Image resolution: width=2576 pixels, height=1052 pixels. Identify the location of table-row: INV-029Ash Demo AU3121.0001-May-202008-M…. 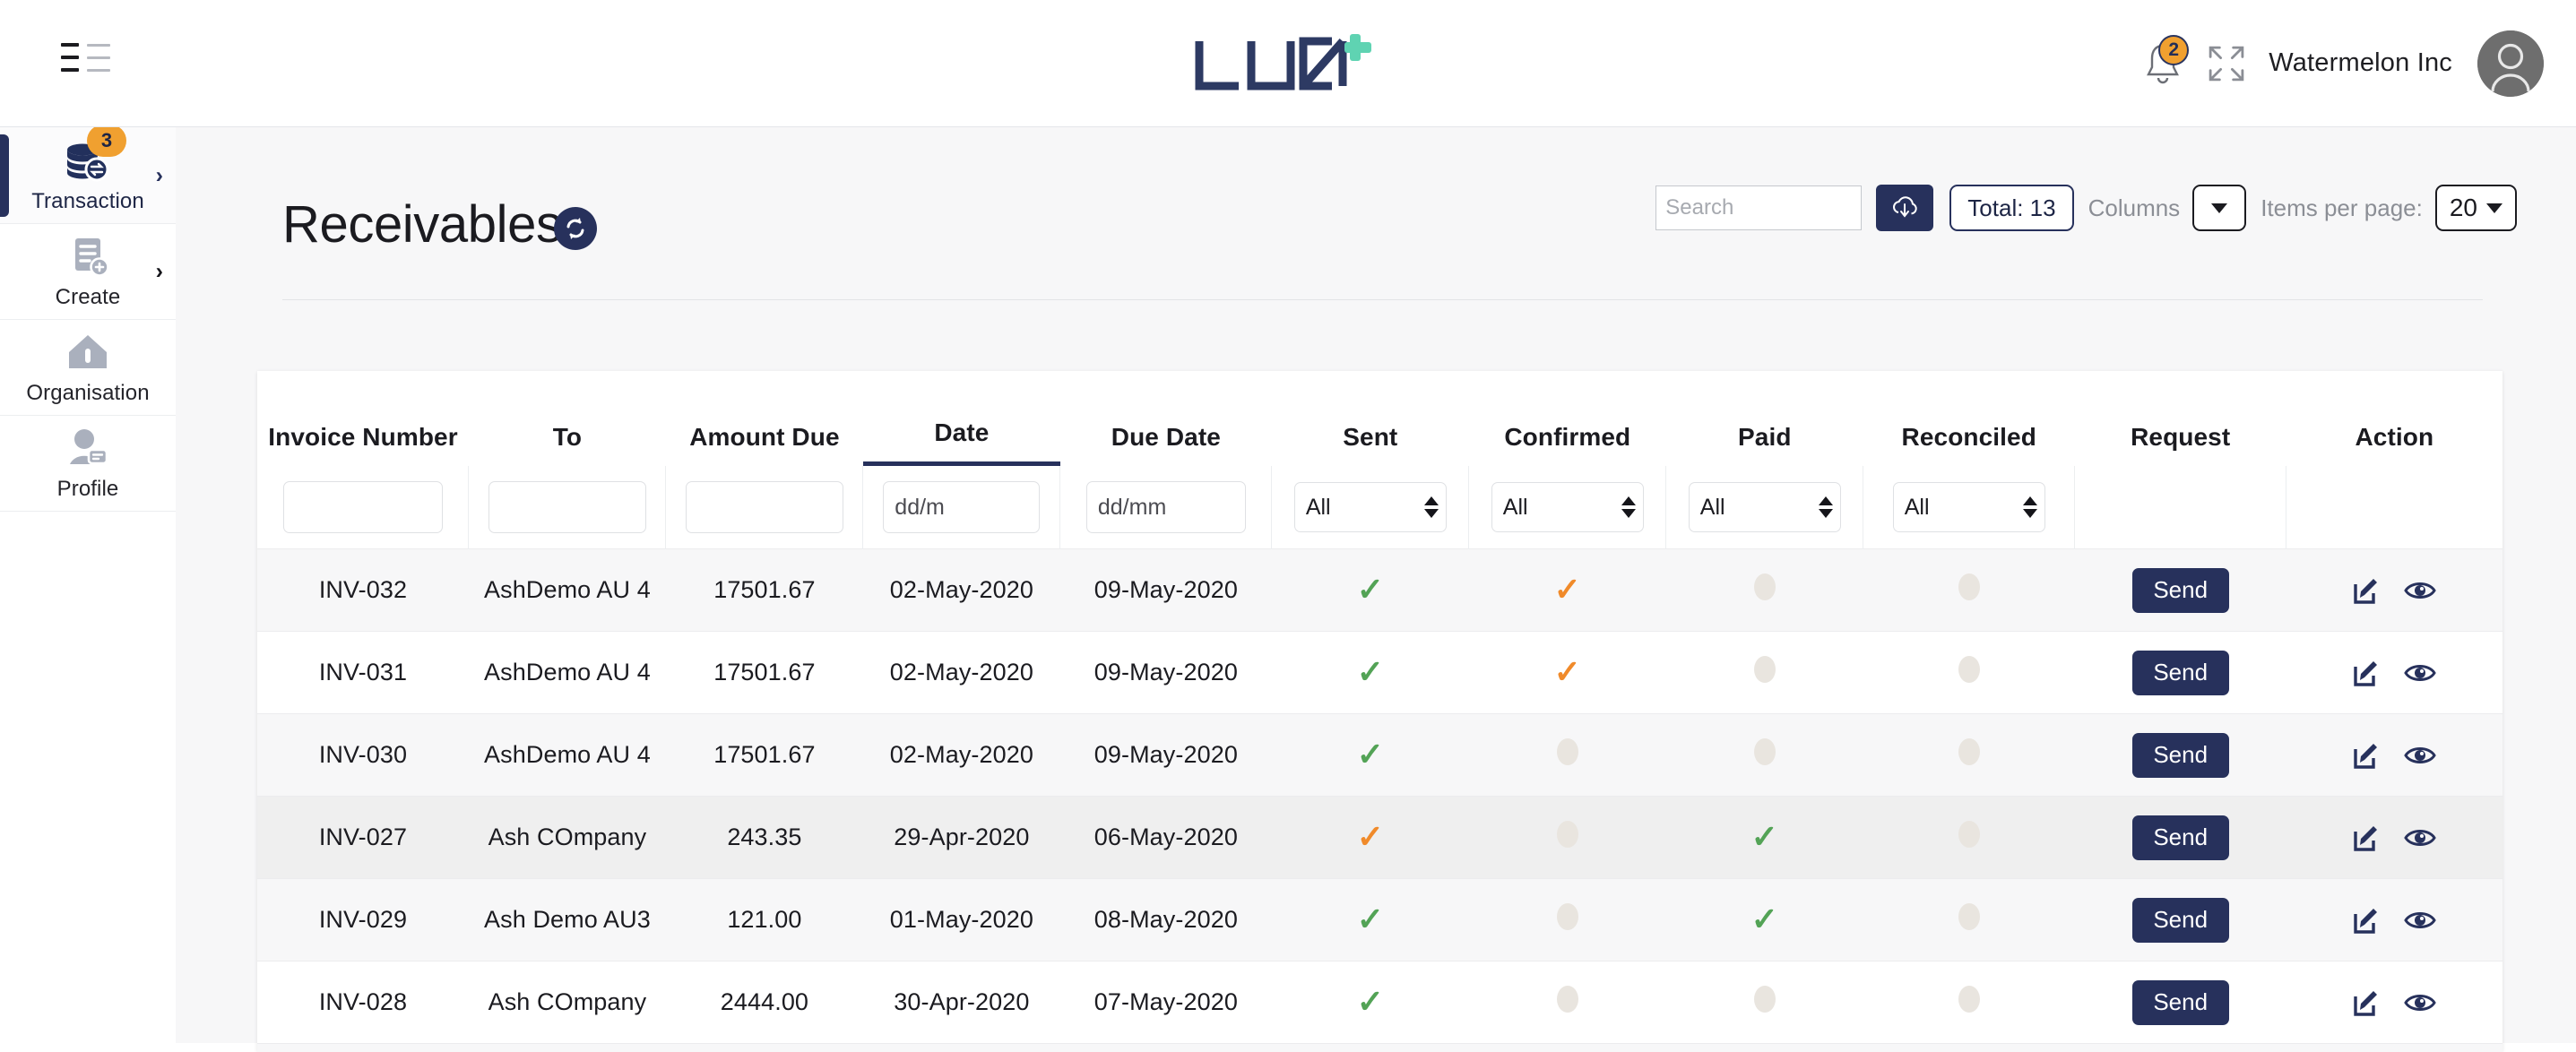
(1380, 920).